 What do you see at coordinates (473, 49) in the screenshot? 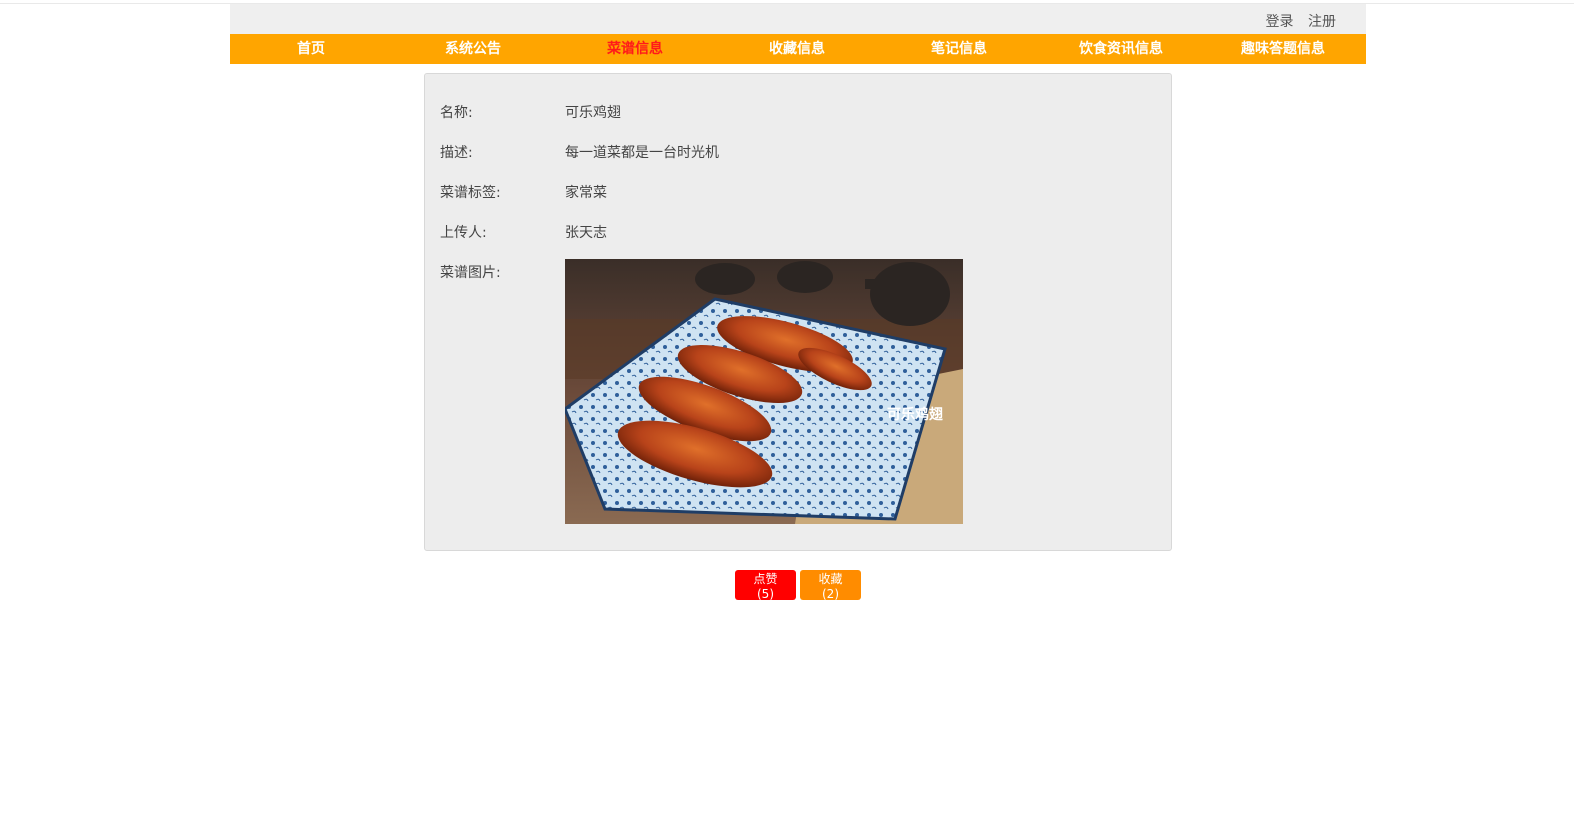
I see `nav-item-announcements: 系统公告` at bounding box center [473, 49].